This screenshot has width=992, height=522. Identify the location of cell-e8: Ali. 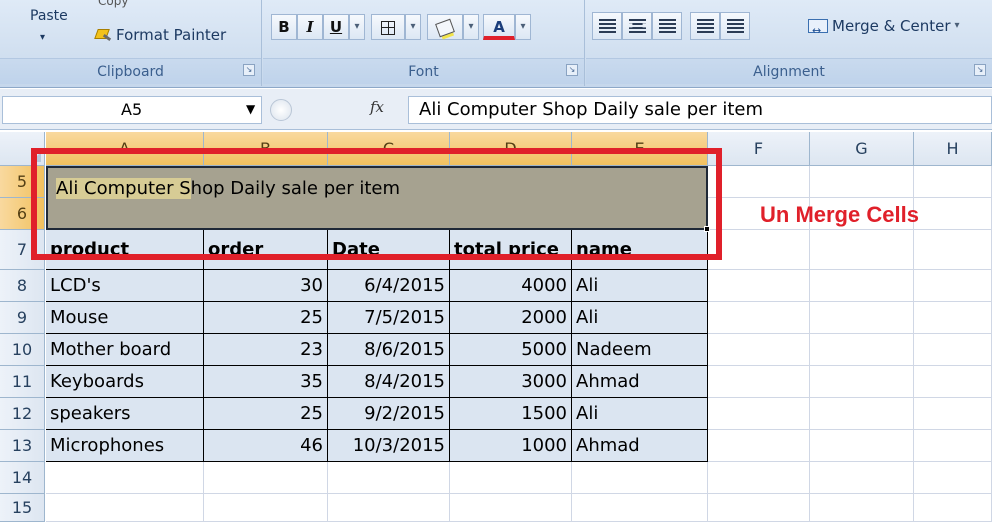
(640, 286).